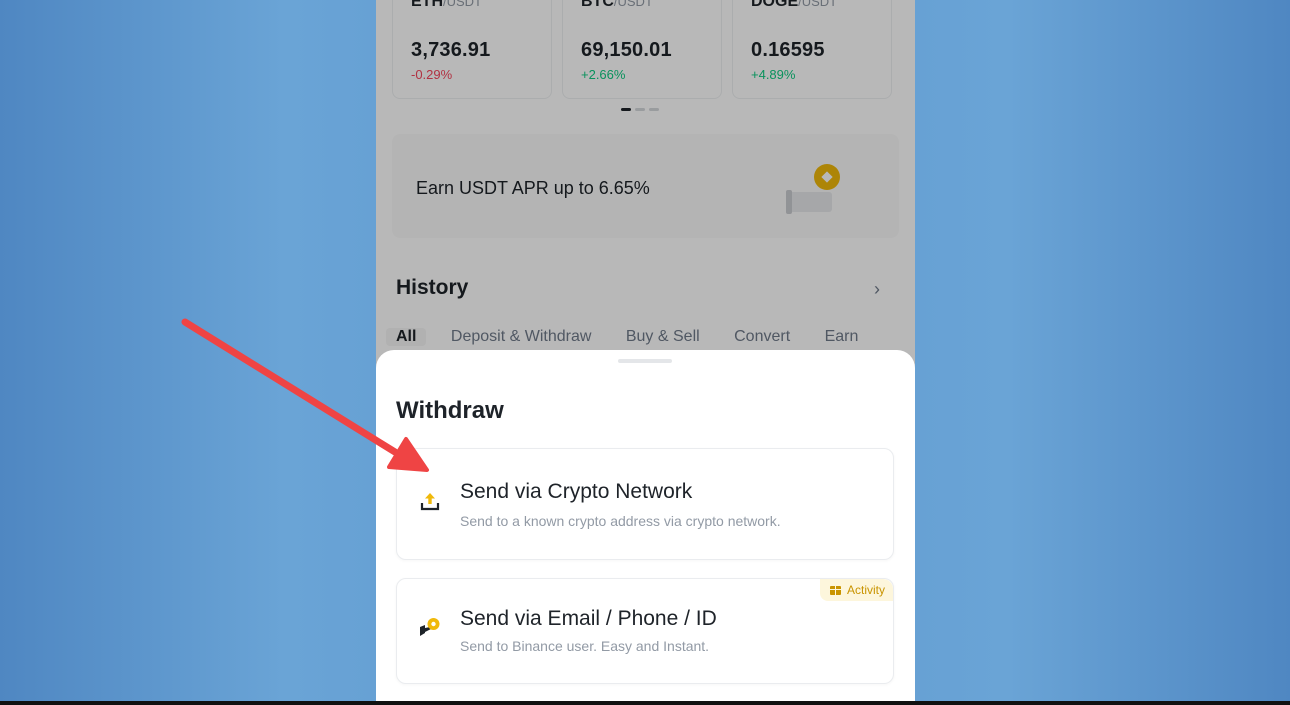  I want to click on option-title: Send via Email / Phone / ID, so click(588, 618).